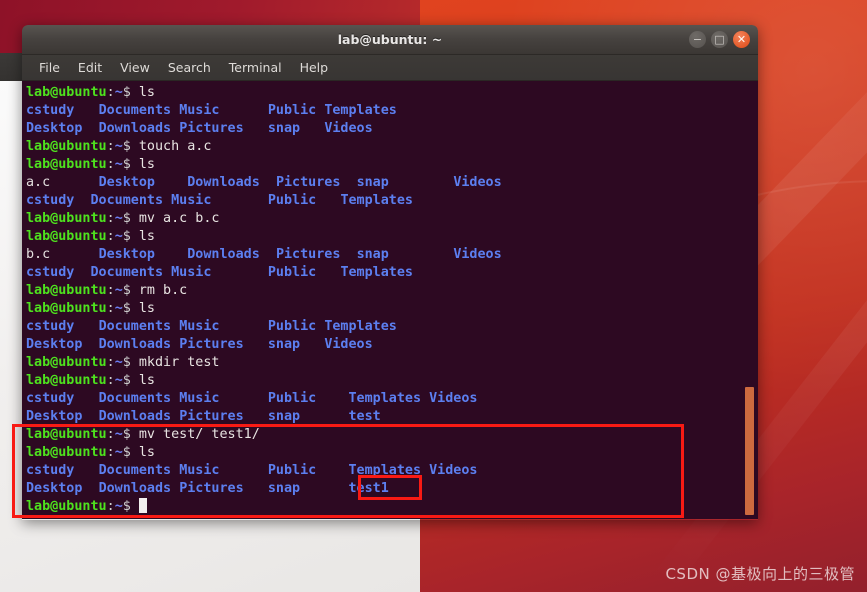 The height and width of the screenshot is (592, 867). What do you see at coordinates (49, 67) in the screenshot?
I see `menu-item-file: File` at bounding box center [49, 67].